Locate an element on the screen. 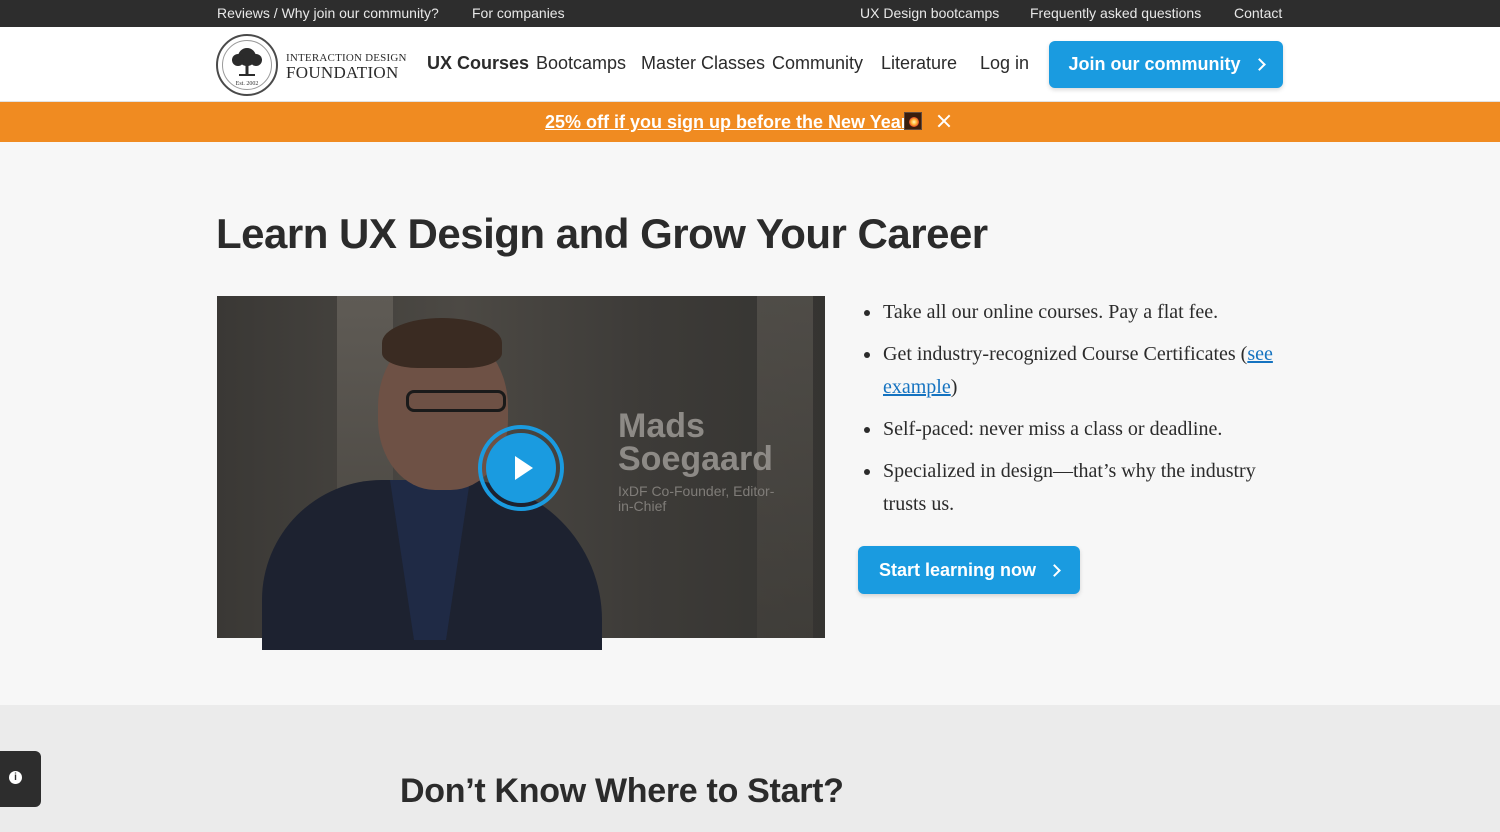 Image resolution: width=1500 pixels, height=832 pixels. faq-link: Frequently asked questions is located at coordinates (1115, 13).